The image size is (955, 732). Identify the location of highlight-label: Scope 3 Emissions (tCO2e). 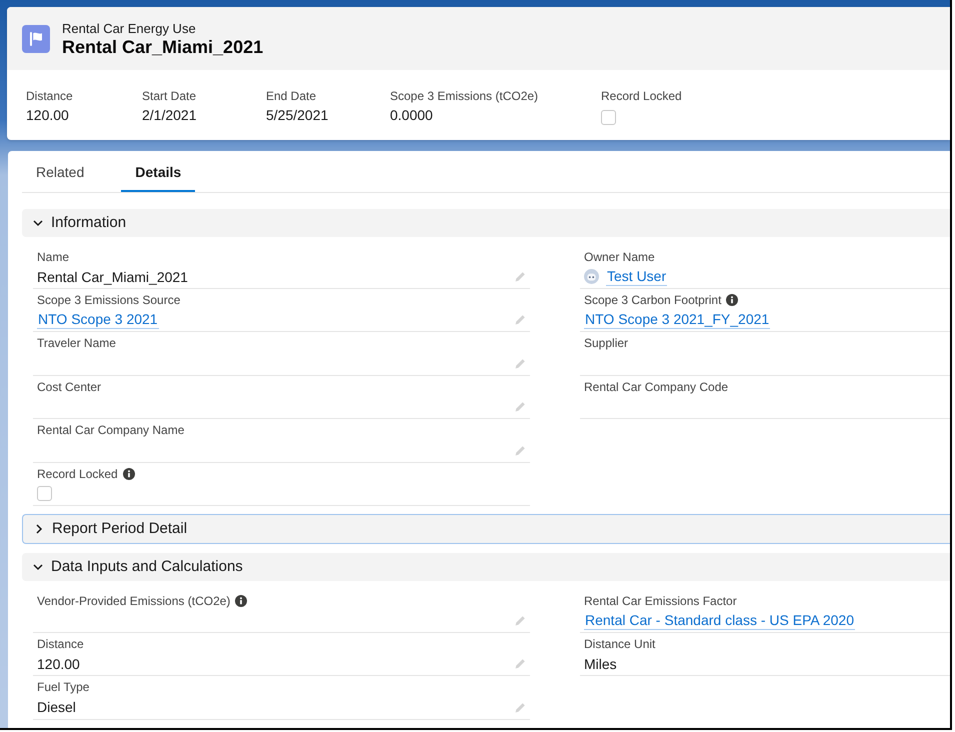
(465, 96).